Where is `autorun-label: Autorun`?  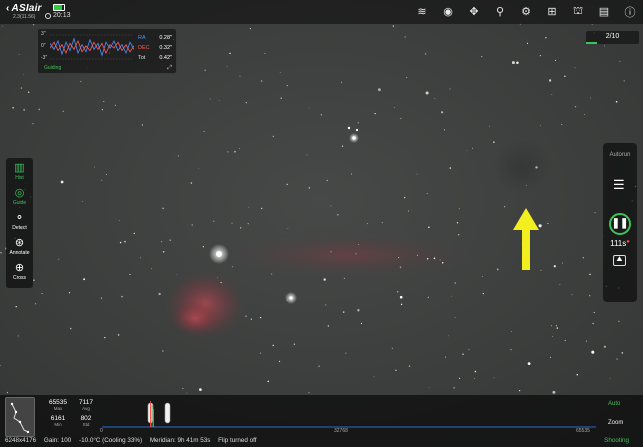
autorun-label: Autorun is located at coordinates (620, 155).